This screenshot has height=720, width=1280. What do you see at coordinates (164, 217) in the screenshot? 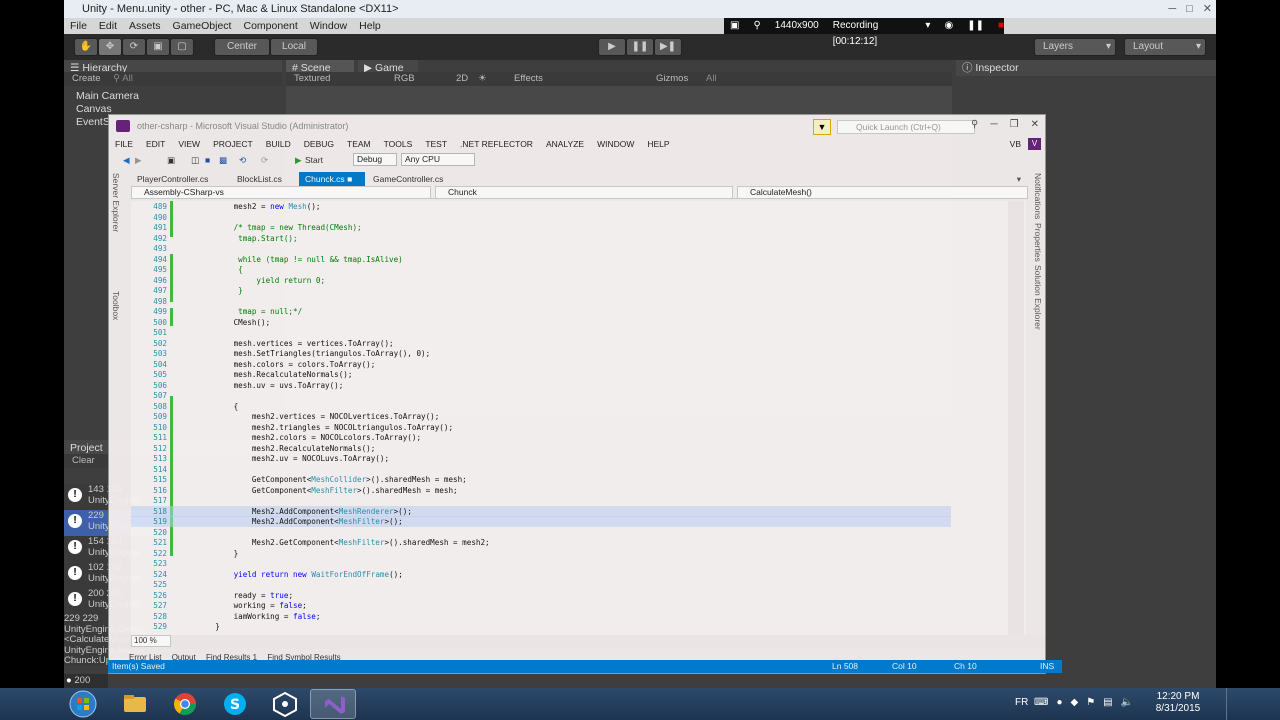
I see `code-line: 490` at bounding box center [164, 217].